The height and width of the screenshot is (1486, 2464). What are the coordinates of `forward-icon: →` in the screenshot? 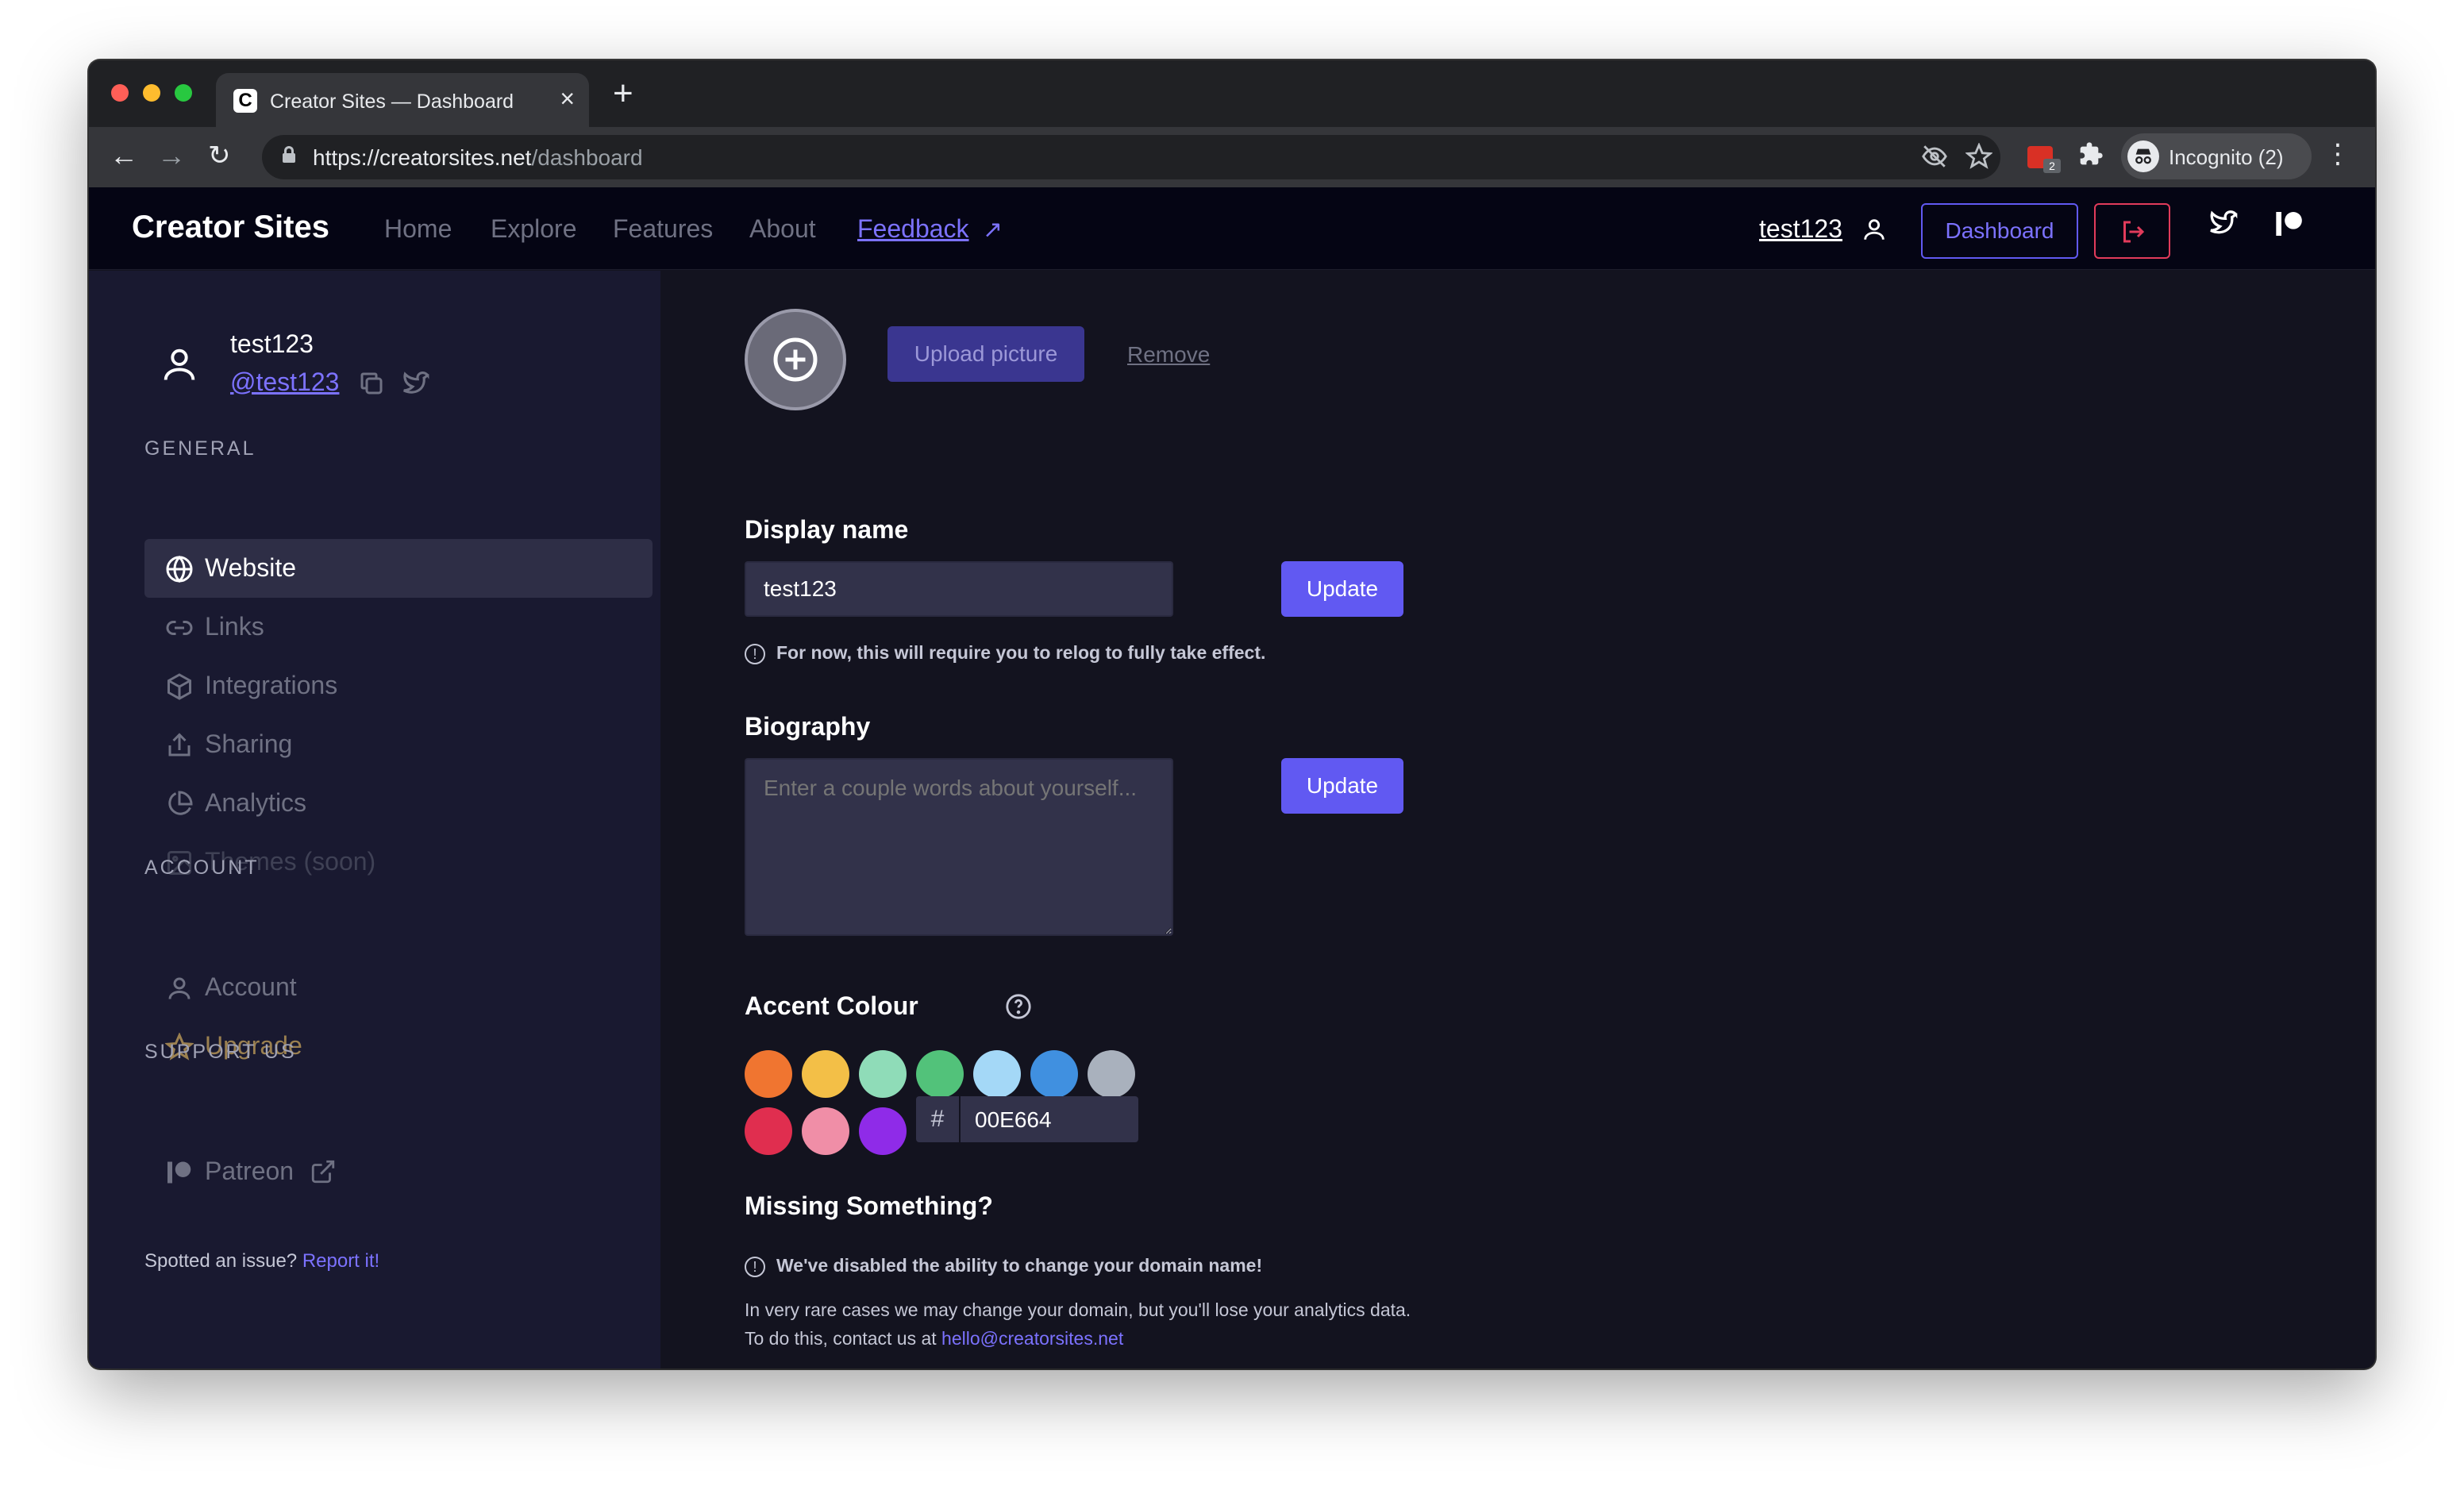 It's located at (171, 155).